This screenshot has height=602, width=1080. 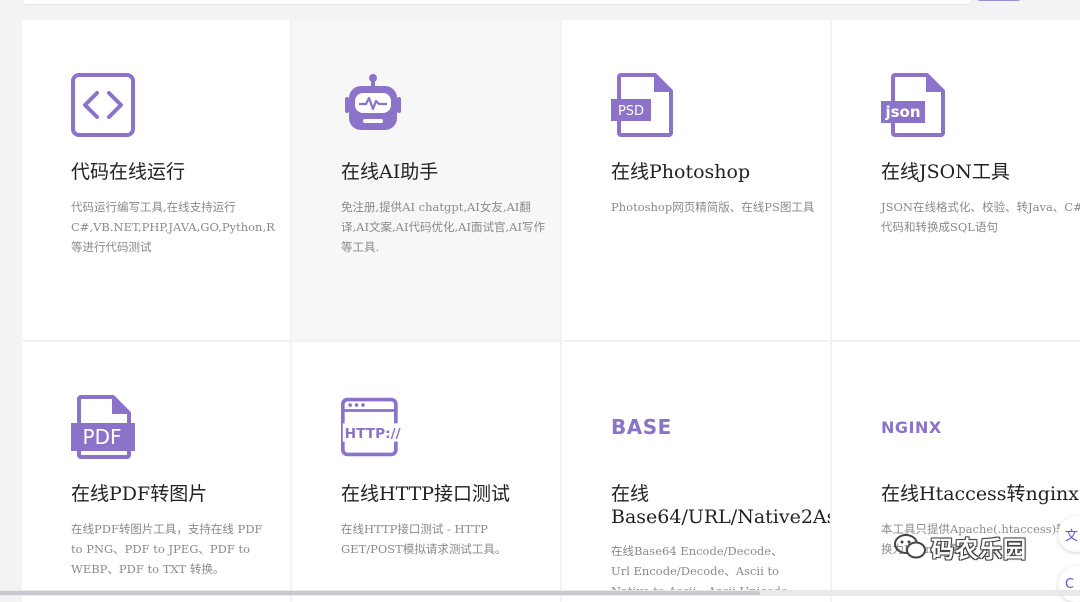 I want to click on card-title: 在线HTTP接口测试, so click(x=426, y=494).